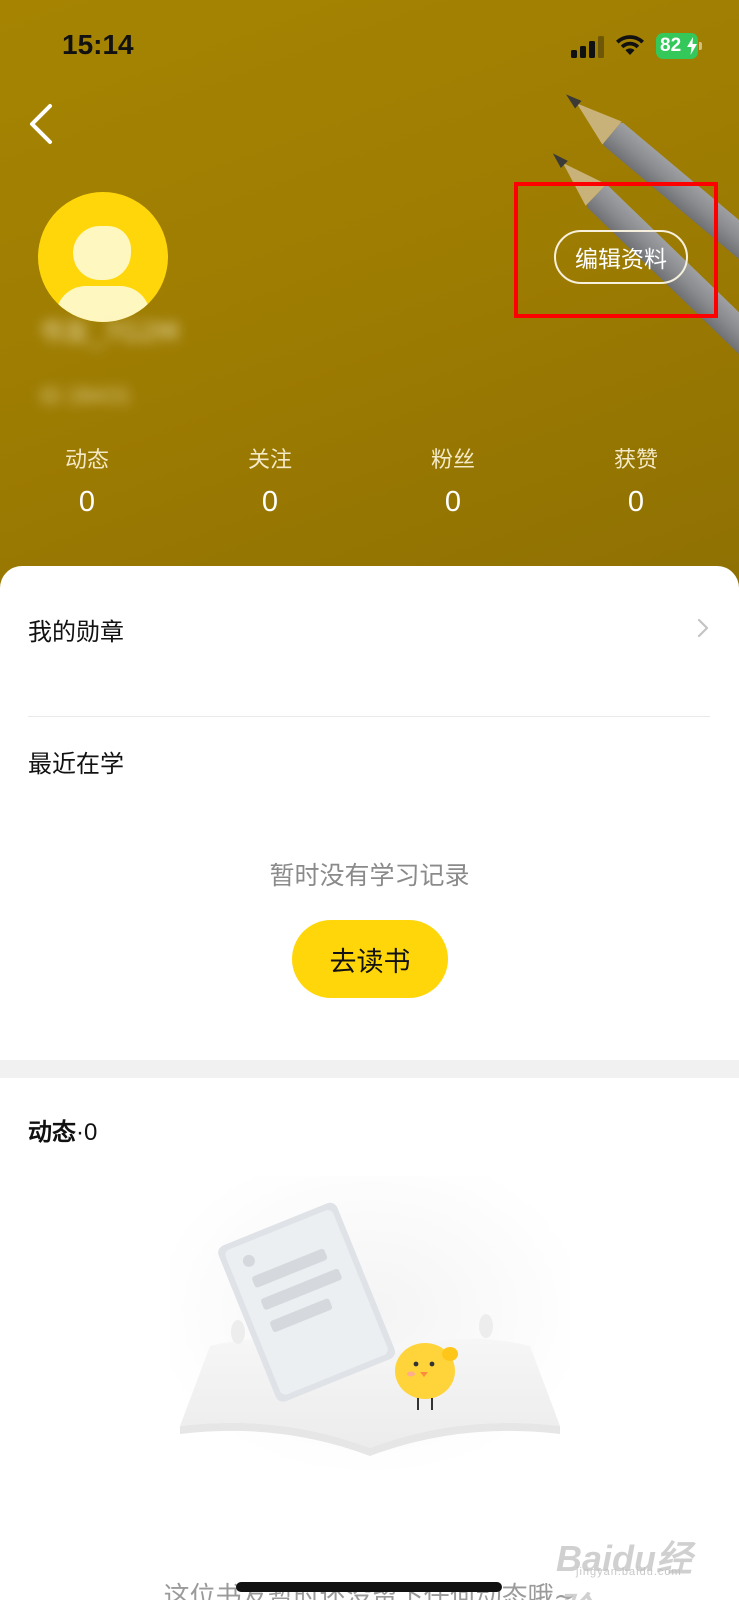  I want to click on go-read-button: 去读书, so click(370, 959).